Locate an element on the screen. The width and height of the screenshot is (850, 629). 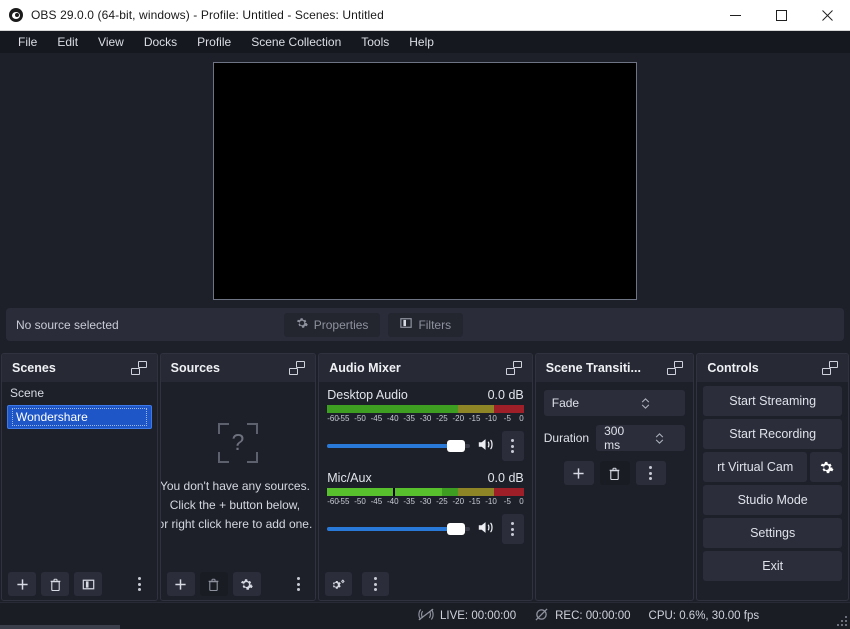
duration-input: 300 ms is located at coordinates (641, 438).